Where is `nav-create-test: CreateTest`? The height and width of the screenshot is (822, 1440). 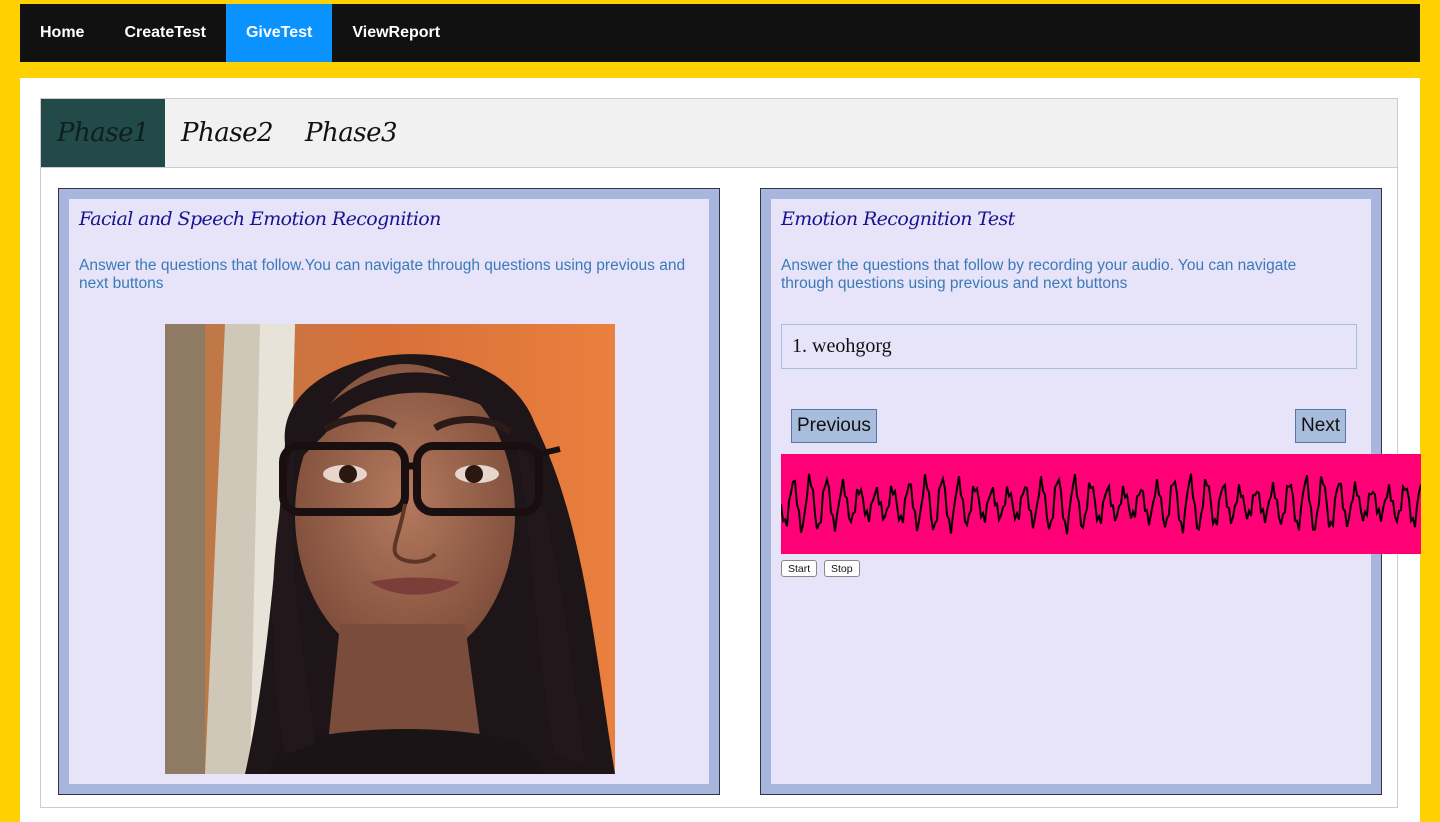 nav-create-test: CreateTest is located at coordinates (165, 33).